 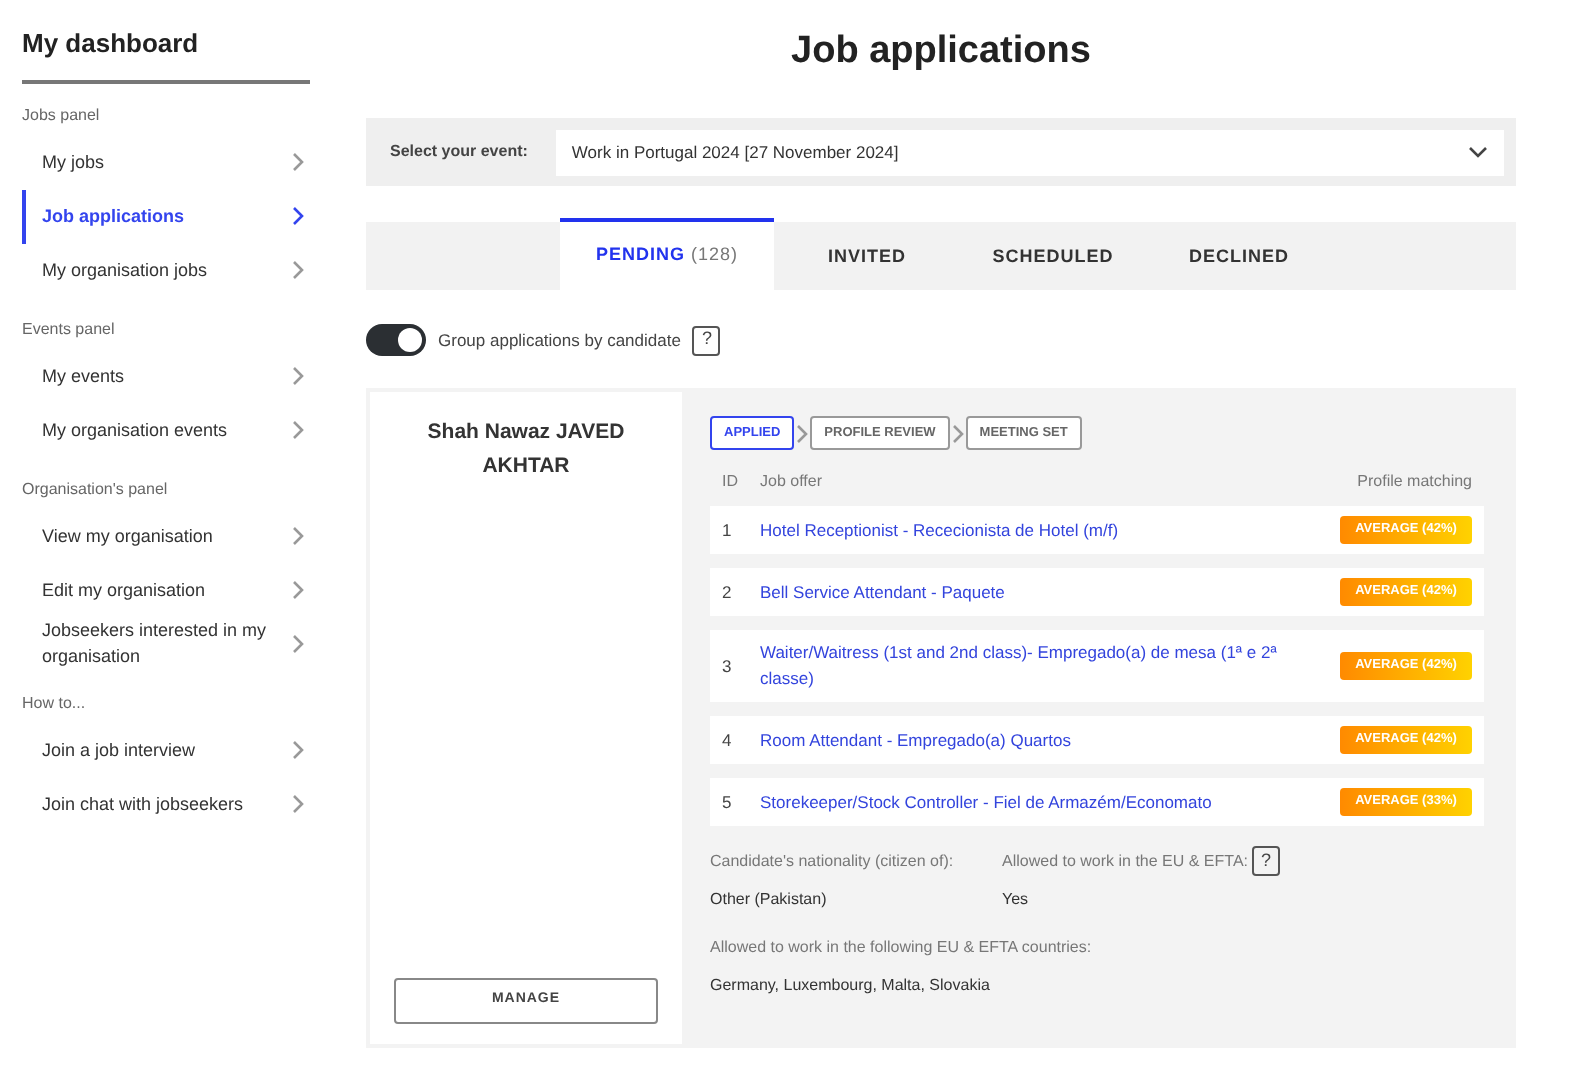 What do you see at coordinates (1050, 802) in the screenshot?
I see `job-offer-link: Storekeeper/Stock Controller - Fiel de Armazém/Economato` at bounding box center [1050, 802].